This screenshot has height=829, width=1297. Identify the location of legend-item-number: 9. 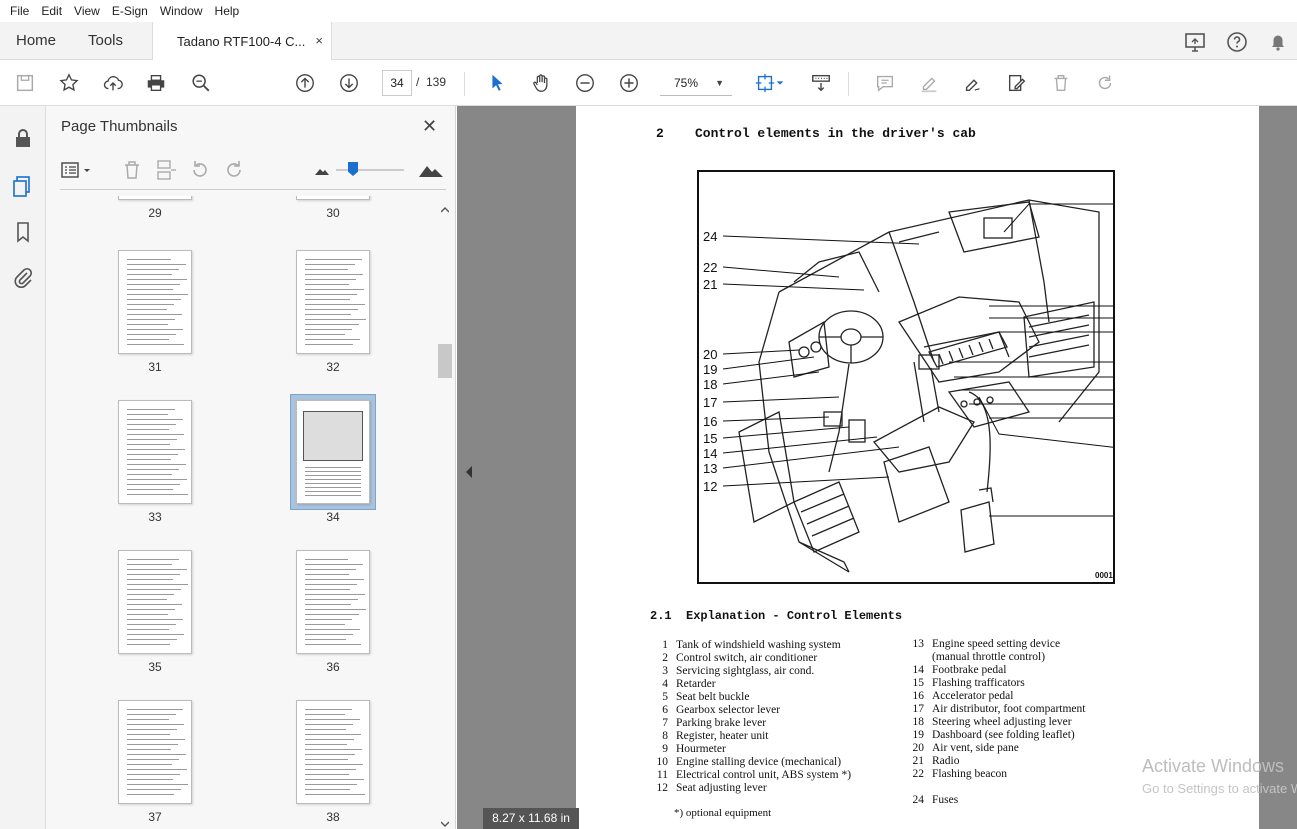
(665, 749).